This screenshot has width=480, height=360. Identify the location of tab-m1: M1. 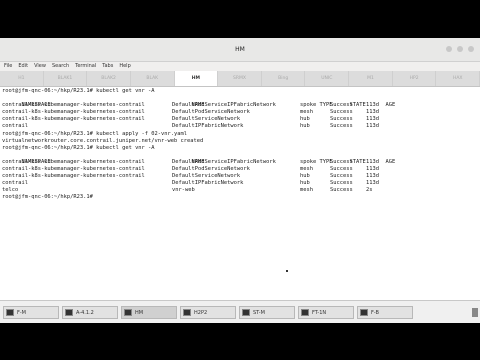
(371, 78).